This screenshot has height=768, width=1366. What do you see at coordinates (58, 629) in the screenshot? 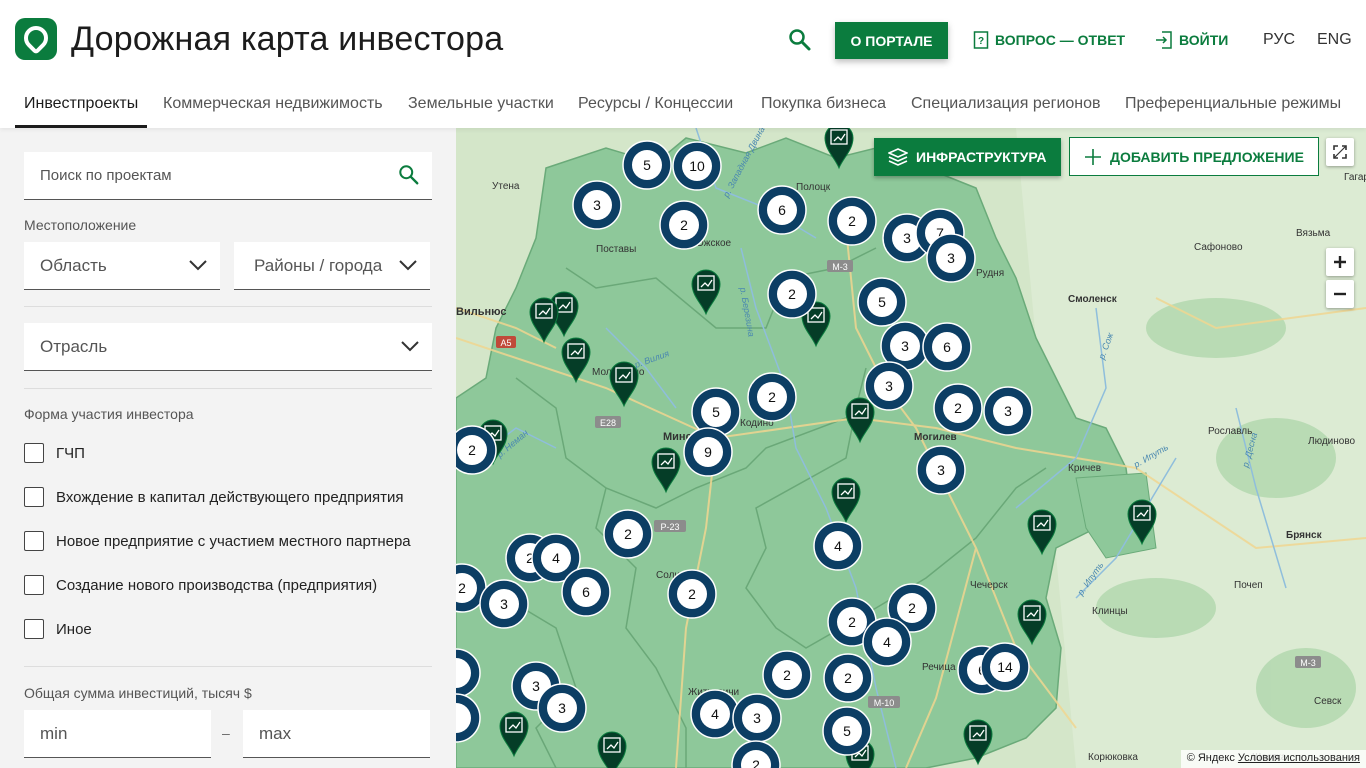
I see `checkbox-other: Иное` at bounding box center [58, 629].